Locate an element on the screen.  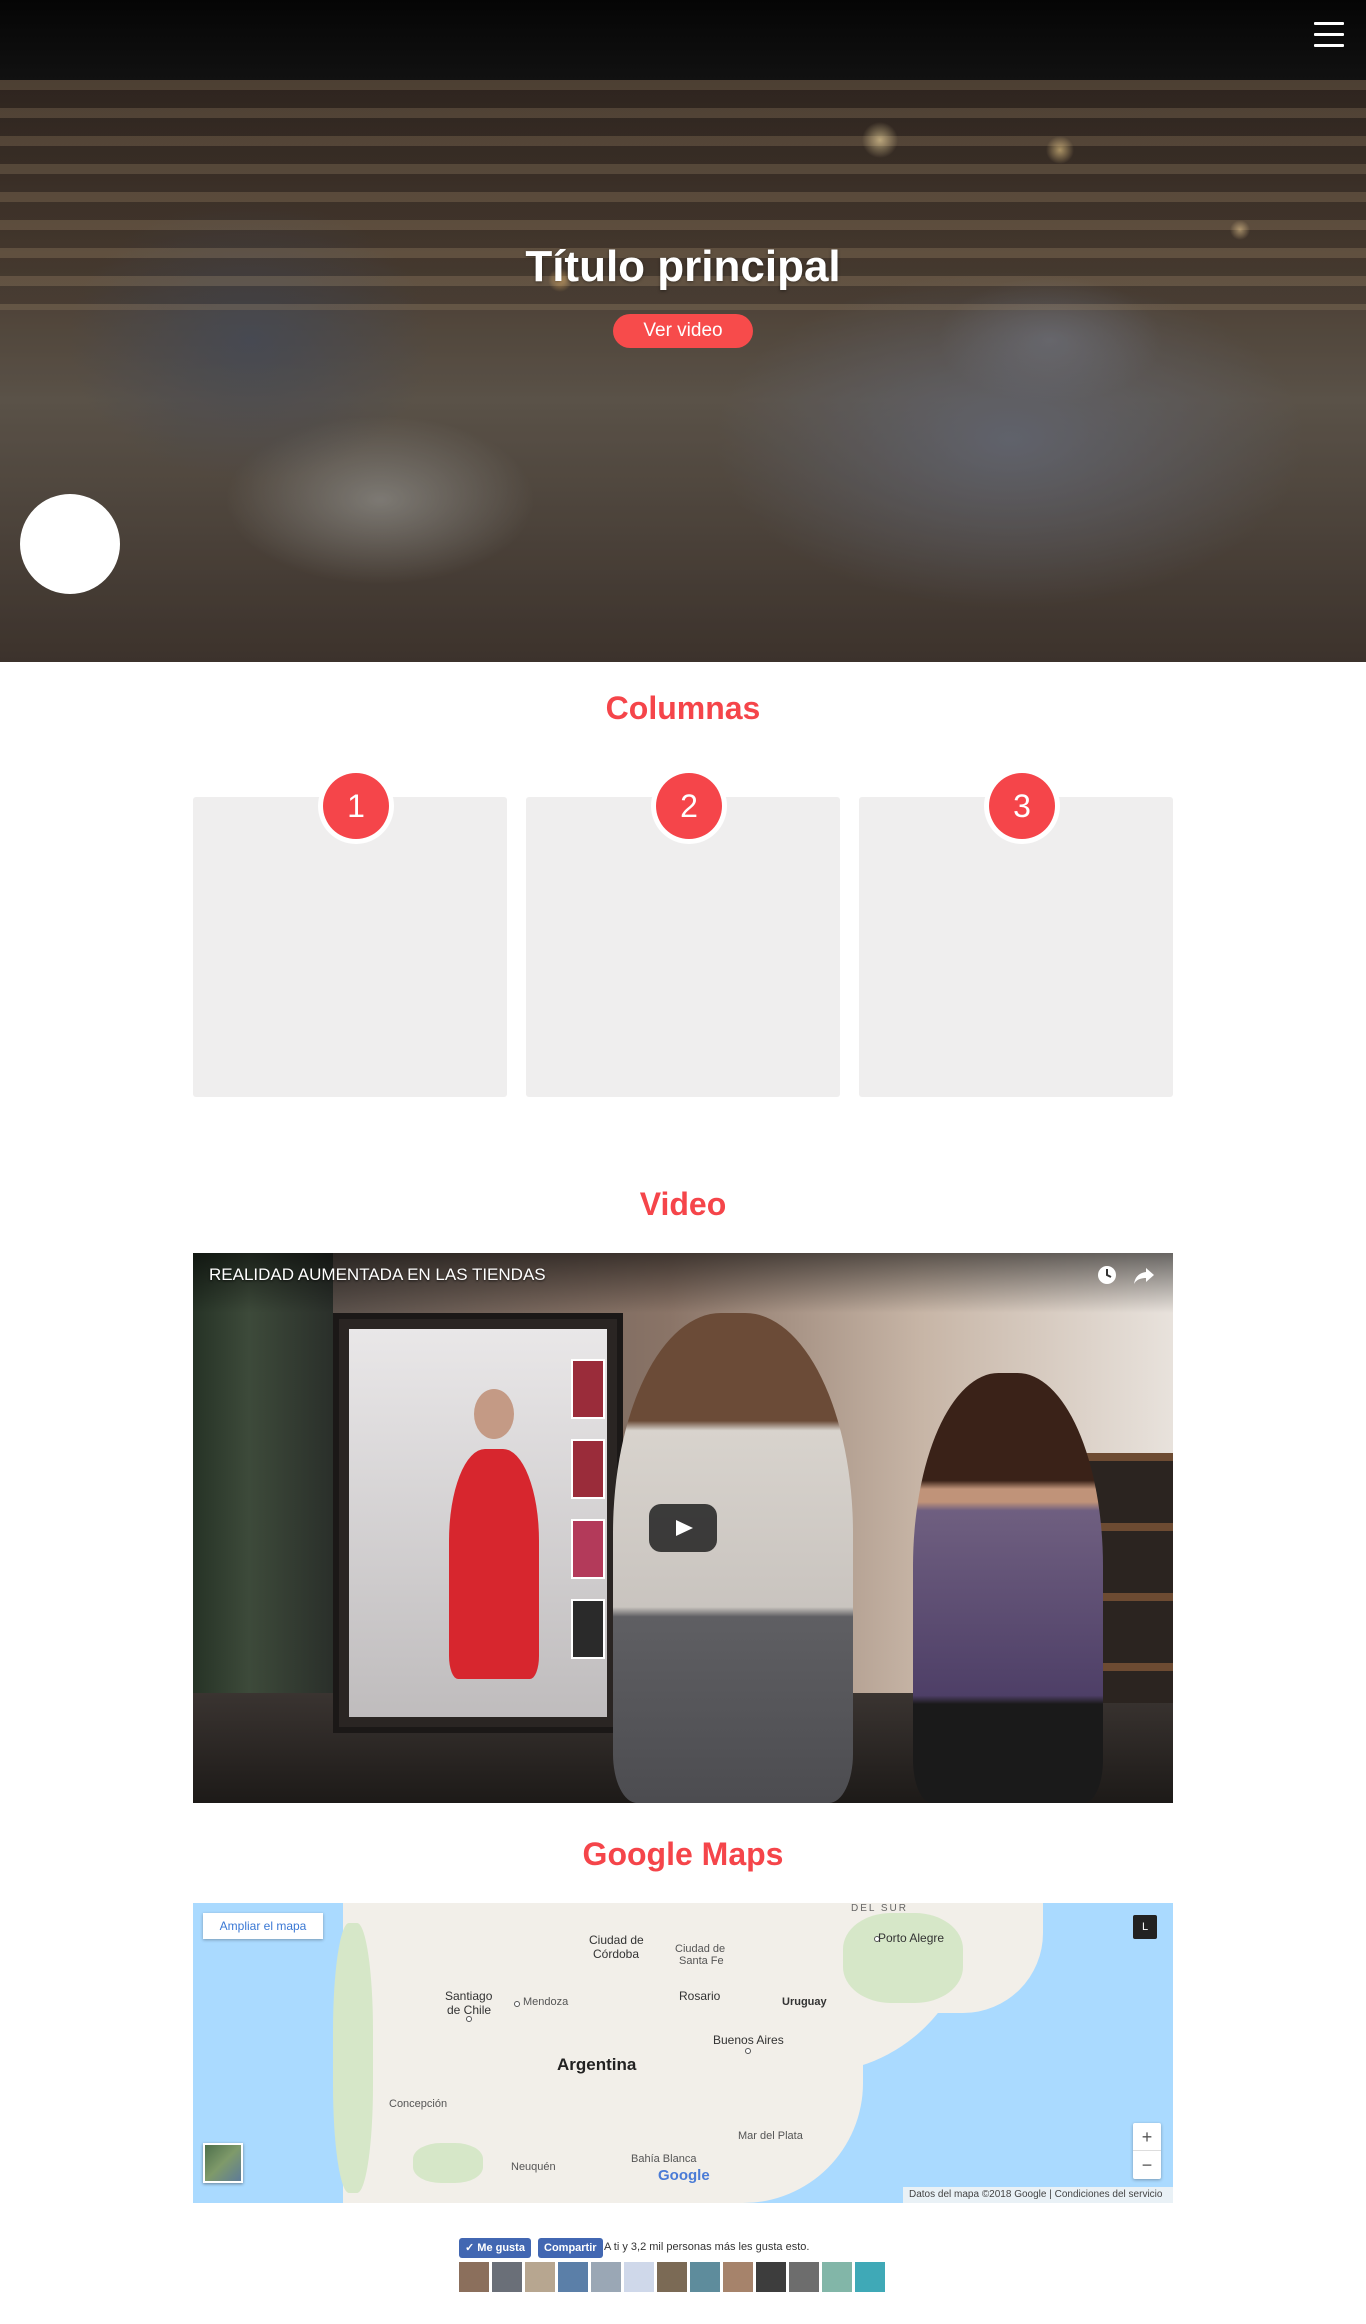
avatar is located at coordinates (70, 544).